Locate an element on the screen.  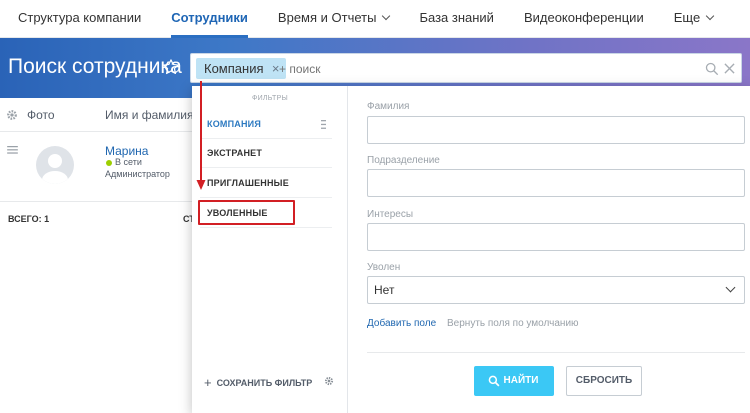
nav-item-structure: Структура компании is located at coordinates (79, 19).